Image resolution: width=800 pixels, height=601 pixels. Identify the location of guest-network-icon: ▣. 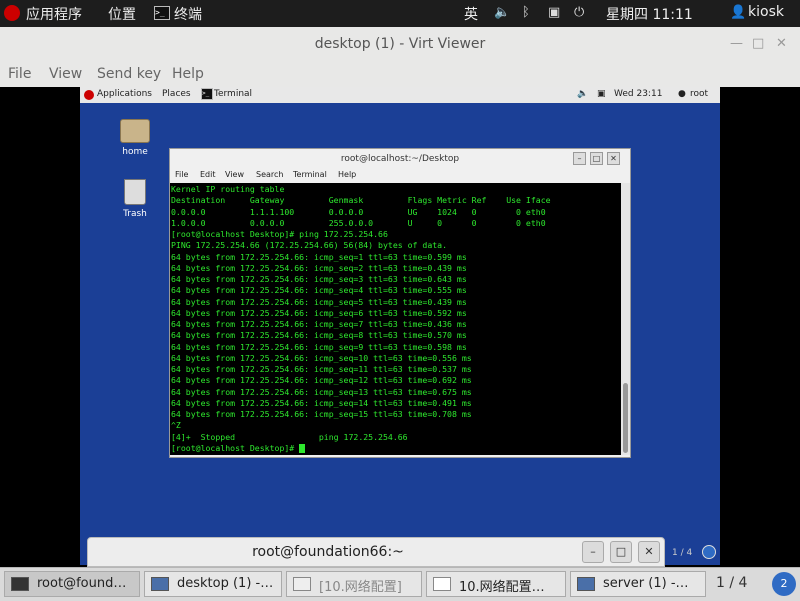
(601, 94).